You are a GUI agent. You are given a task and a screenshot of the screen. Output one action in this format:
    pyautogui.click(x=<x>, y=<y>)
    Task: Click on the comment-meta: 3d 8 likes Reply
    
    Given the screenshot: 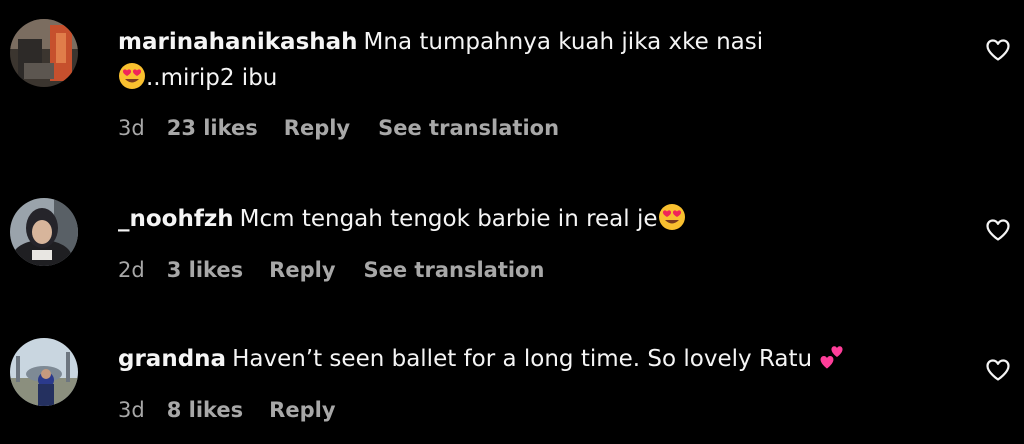 What is the action you would take?
    pyautogui.click(x=241, y=410)
    